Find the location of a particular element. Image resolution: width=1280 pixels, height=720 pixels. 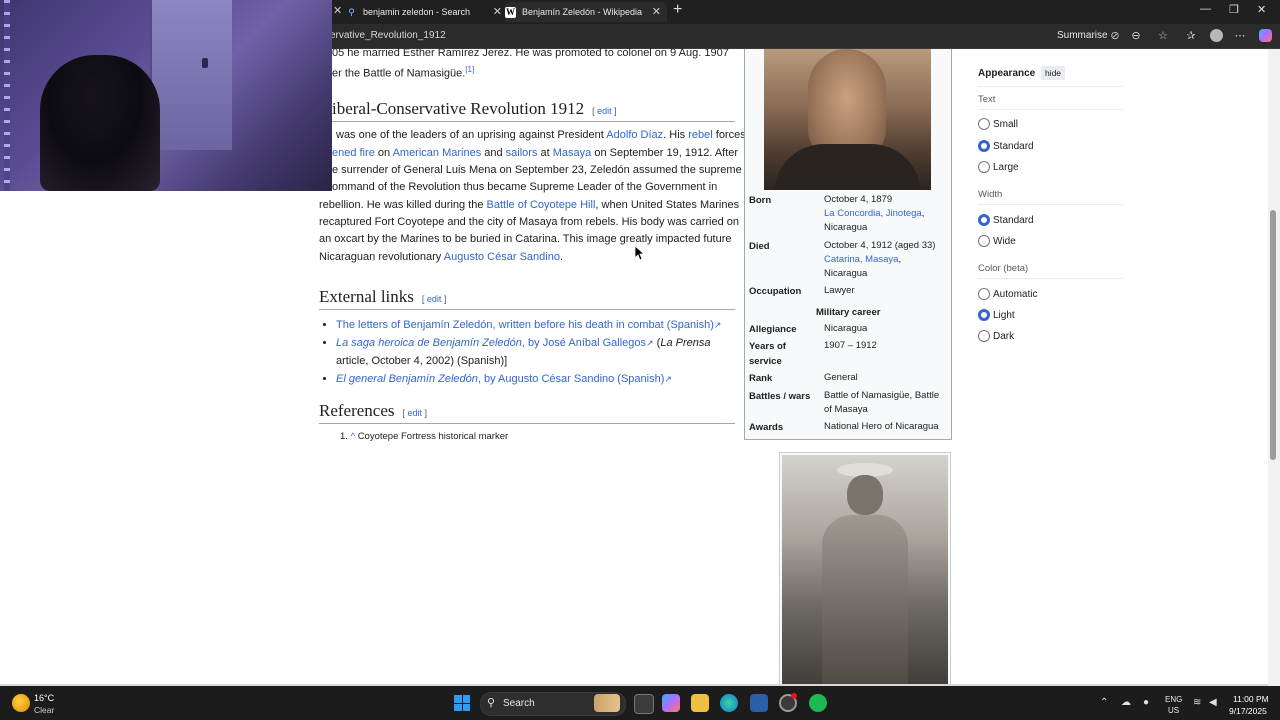

read-aloud-icon: ⊘ is located at coordinates (1115, 35).